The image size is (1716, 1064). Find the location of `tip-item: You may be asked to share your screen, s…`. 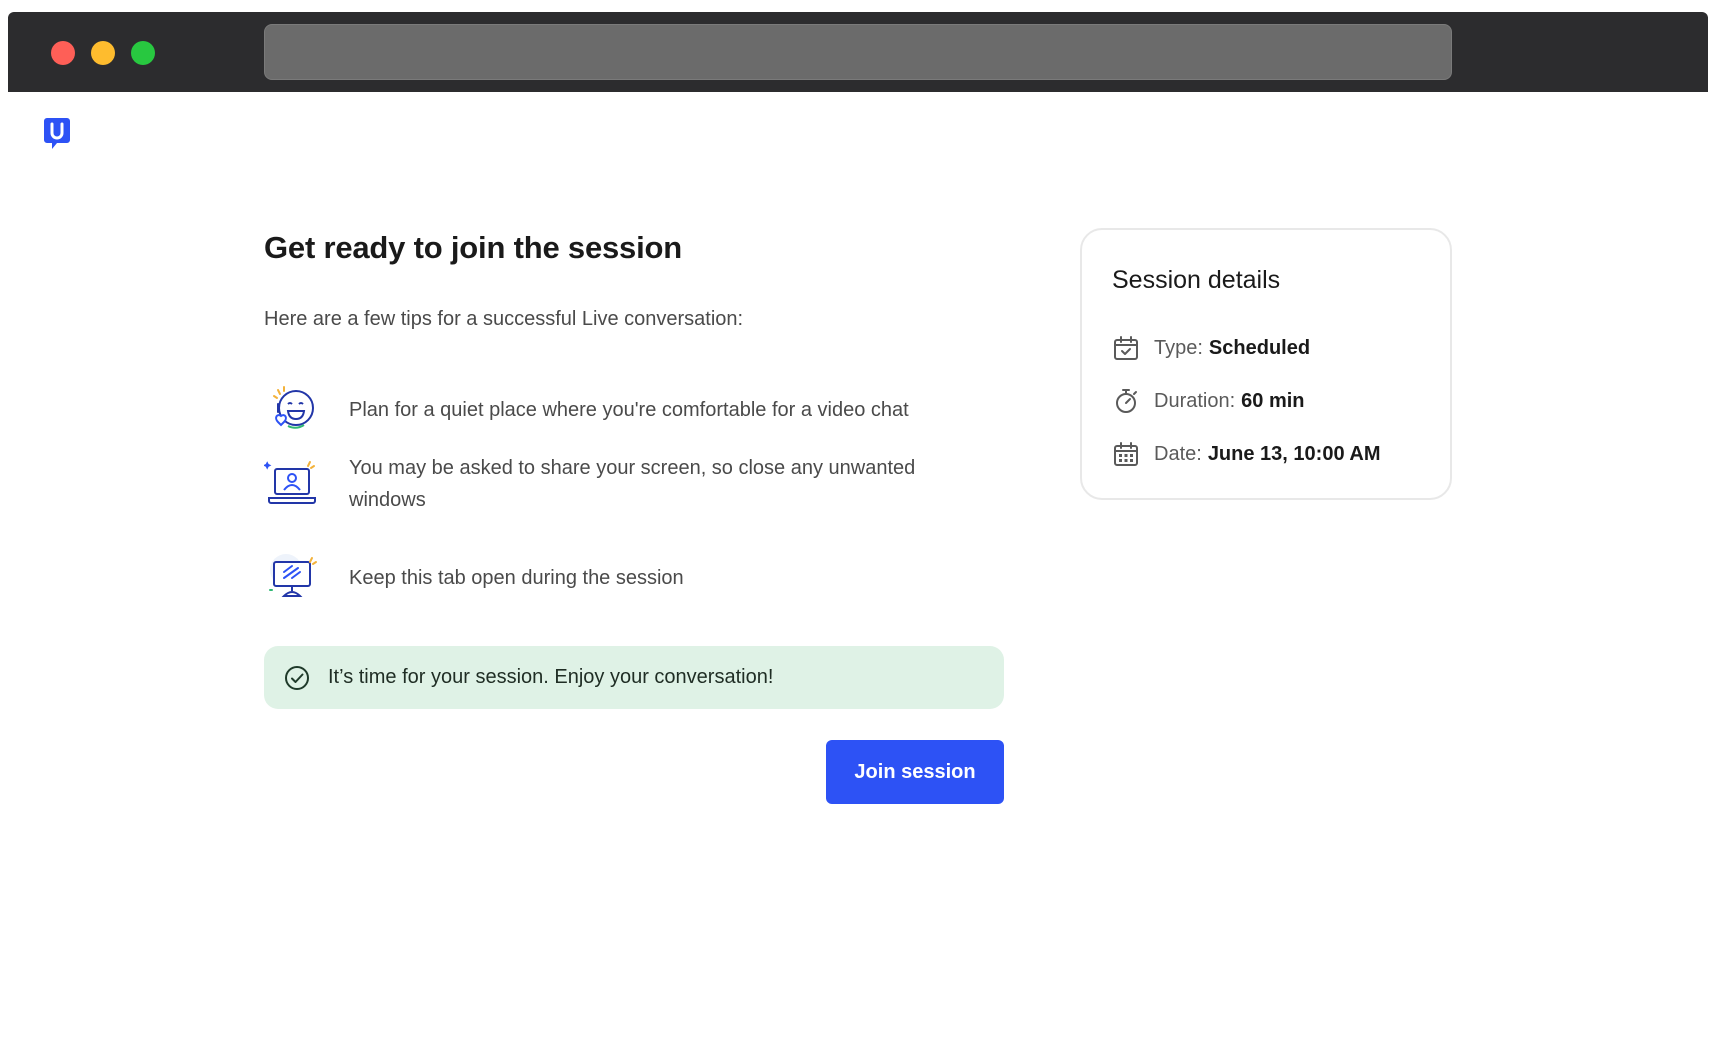

tip-item: You may be asked to share your screen, s… is located at coordinates (609, 484).